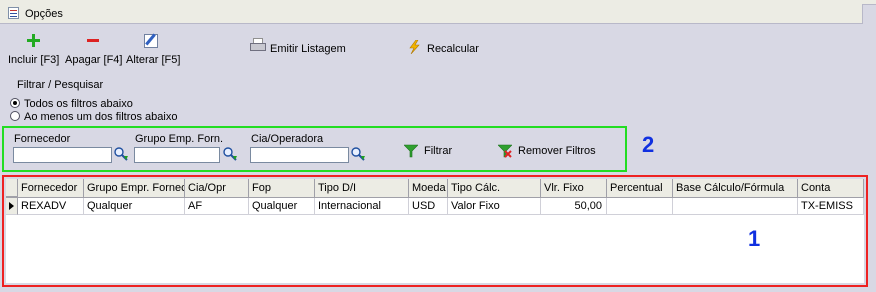 This screenshot has height=292, width=876. I want to click on emitir-label: Emitir Listagem, so click(308, 49).